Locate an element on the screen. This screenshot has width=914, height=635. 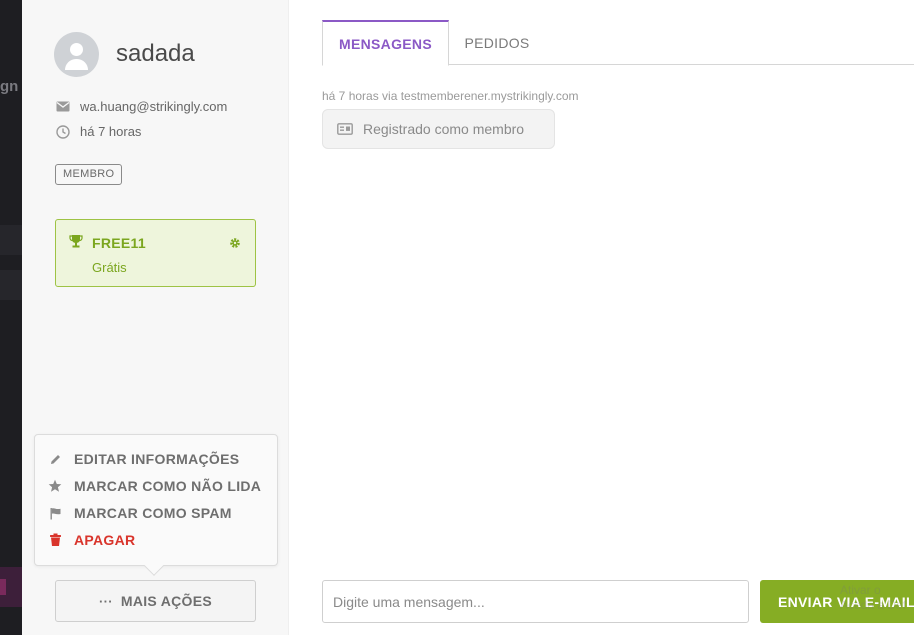
star-icon is located at coordinates (55, 486).